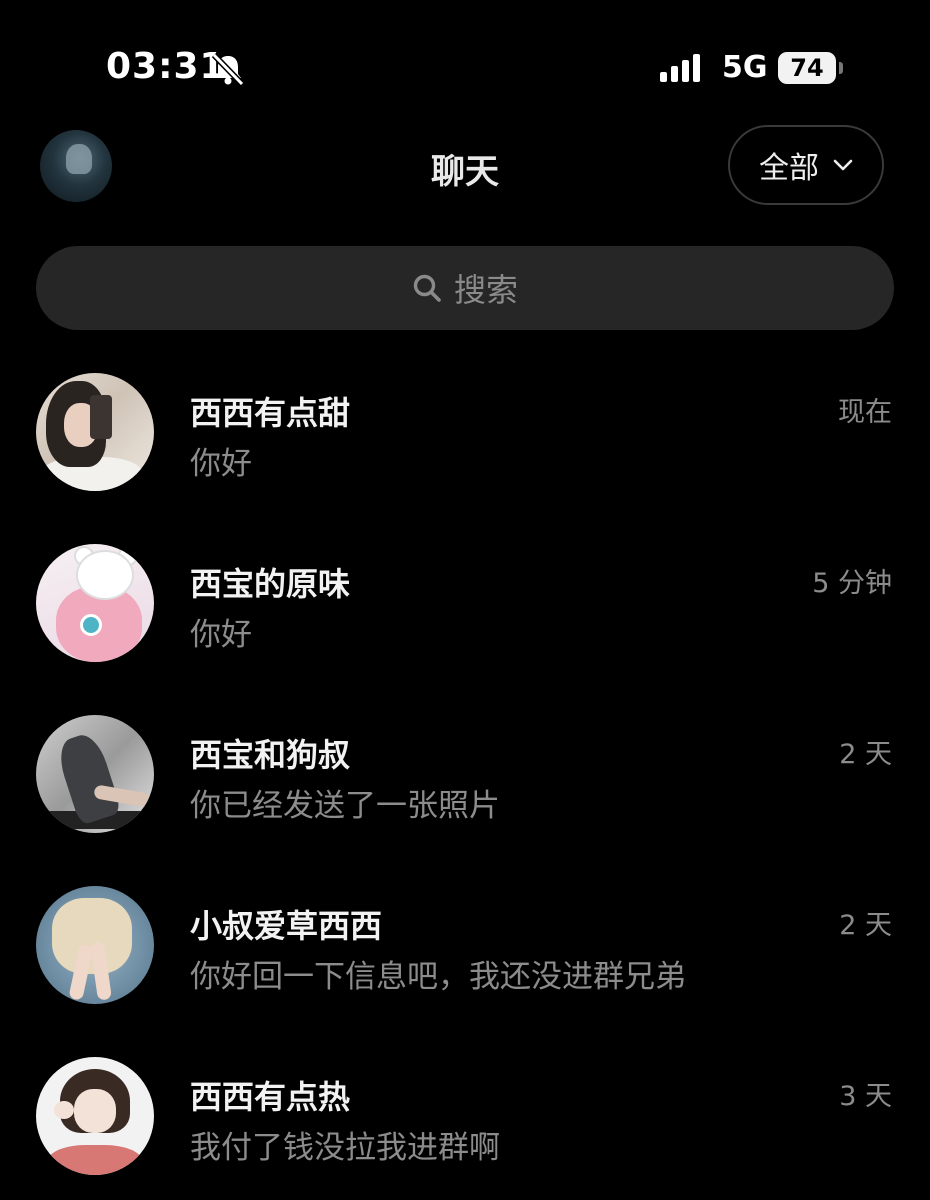  I want to click on cellular-signal-icon, so click(680, 68).